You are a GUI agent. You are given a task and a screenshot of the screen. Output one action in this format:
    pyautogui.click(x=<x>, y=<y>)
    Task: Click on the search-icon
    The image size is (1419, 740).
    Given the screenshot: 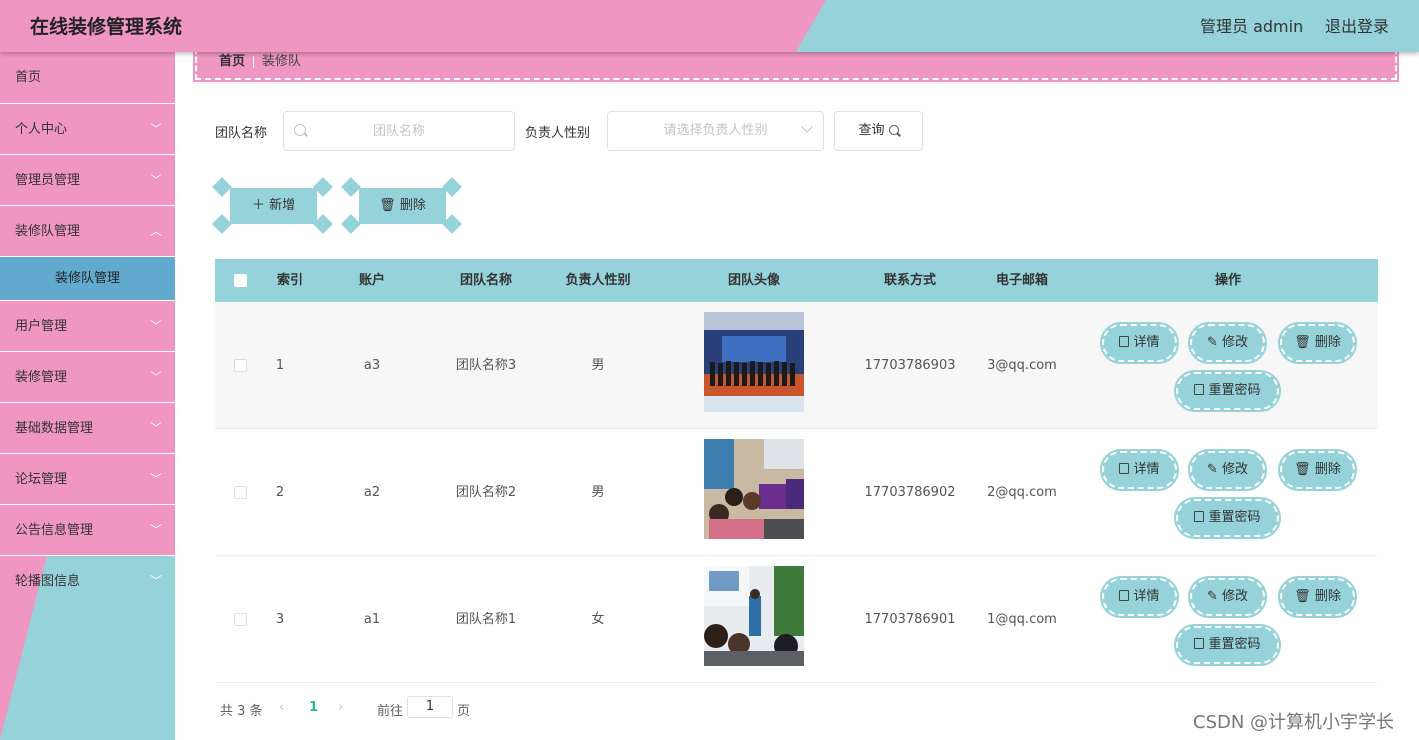 What is the action you would take?
    pyautogui.click(x=300, y=130)
    